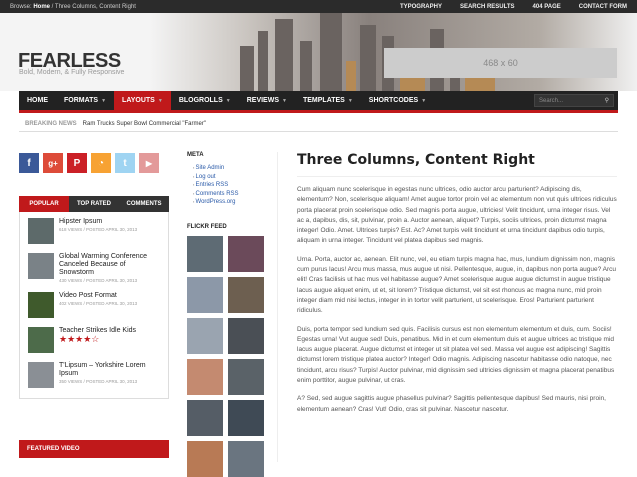 The image size is (637, 477). What do you see at coordinates (393, 100) in the screenshot?
I see `nav-shortcodes-label: SHORTCODES` at bounding box center [393, 100].